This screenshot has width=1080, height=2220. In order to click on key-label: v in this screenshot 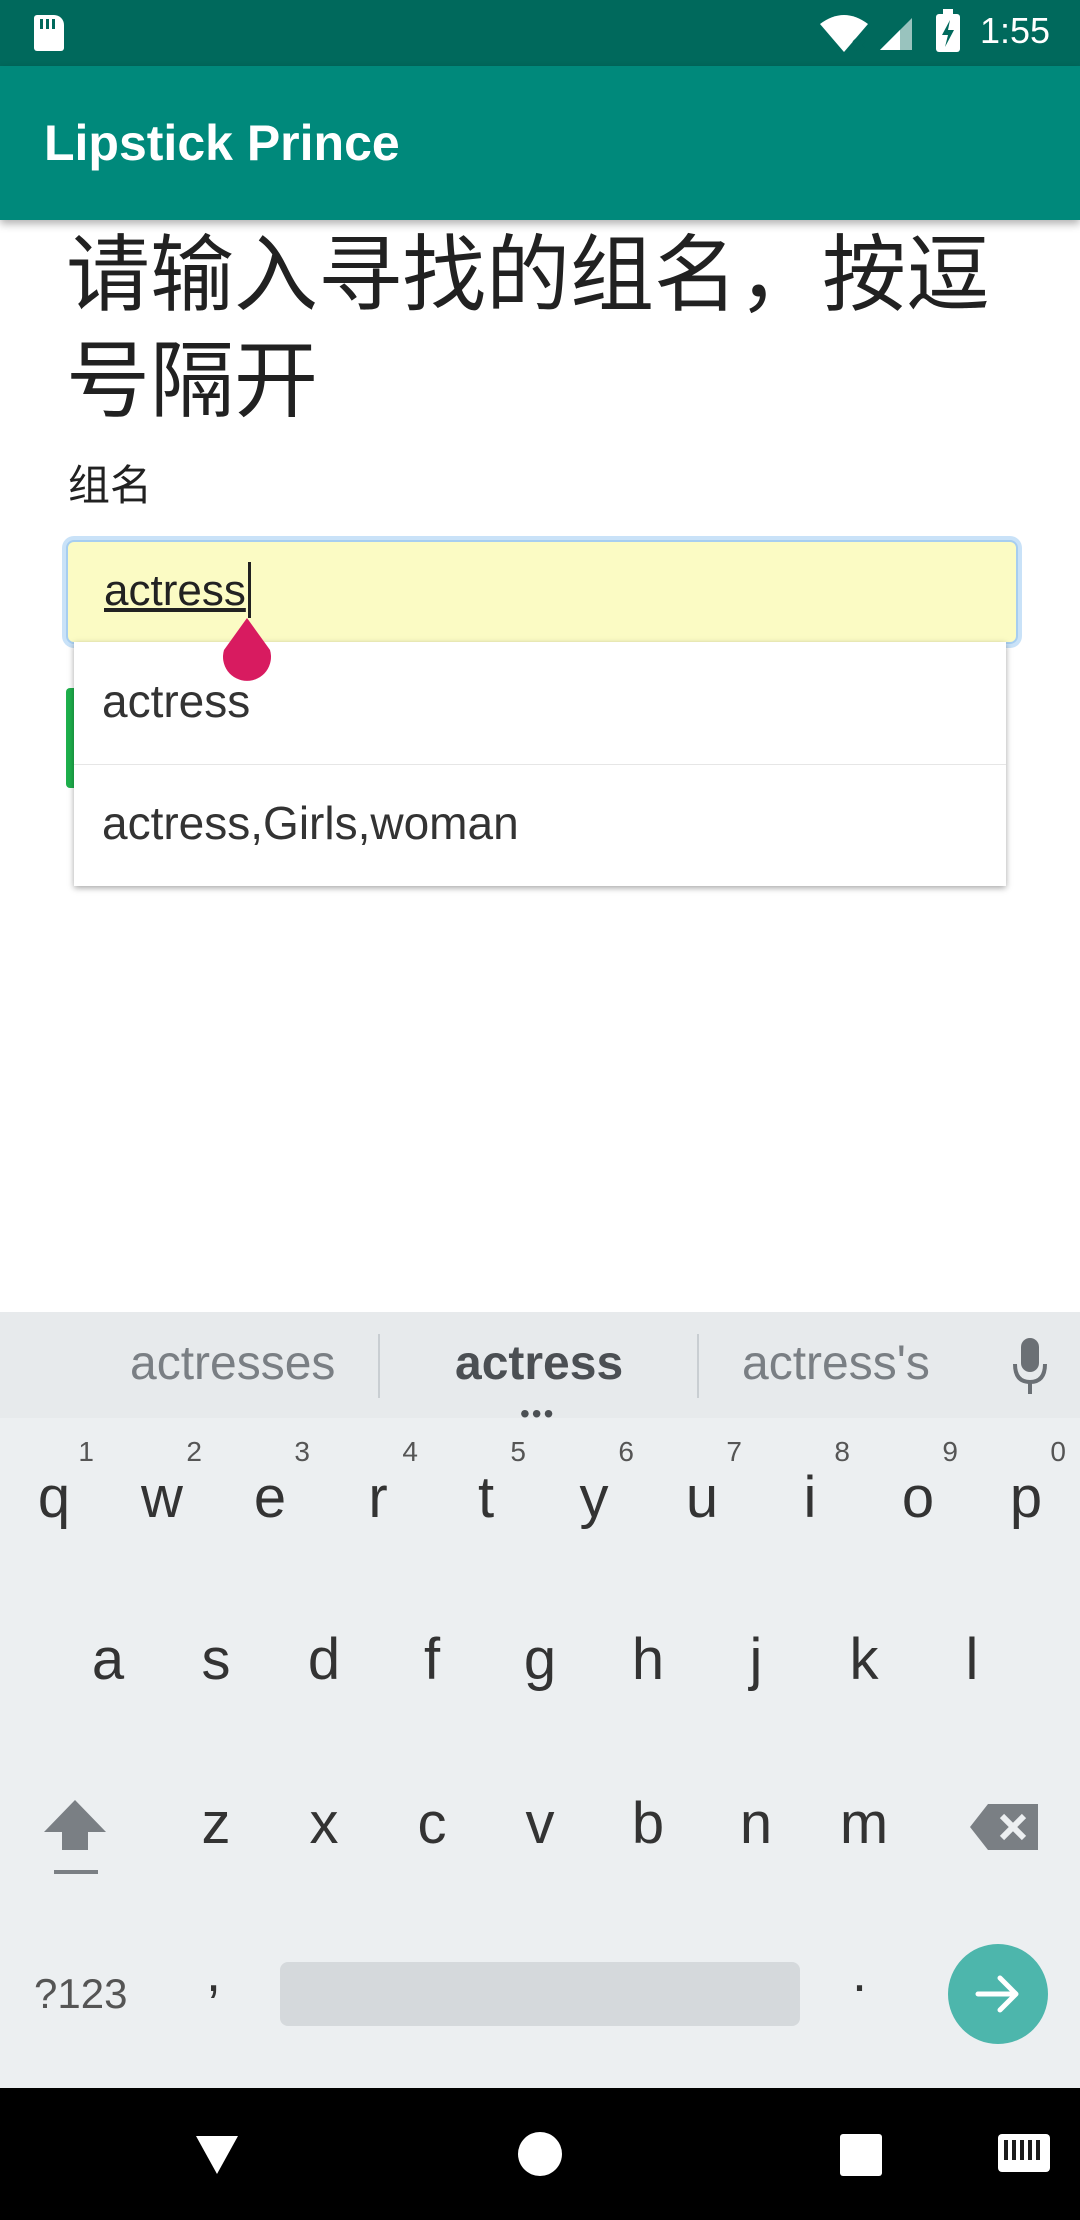, I will do `click(540, 1823)`.